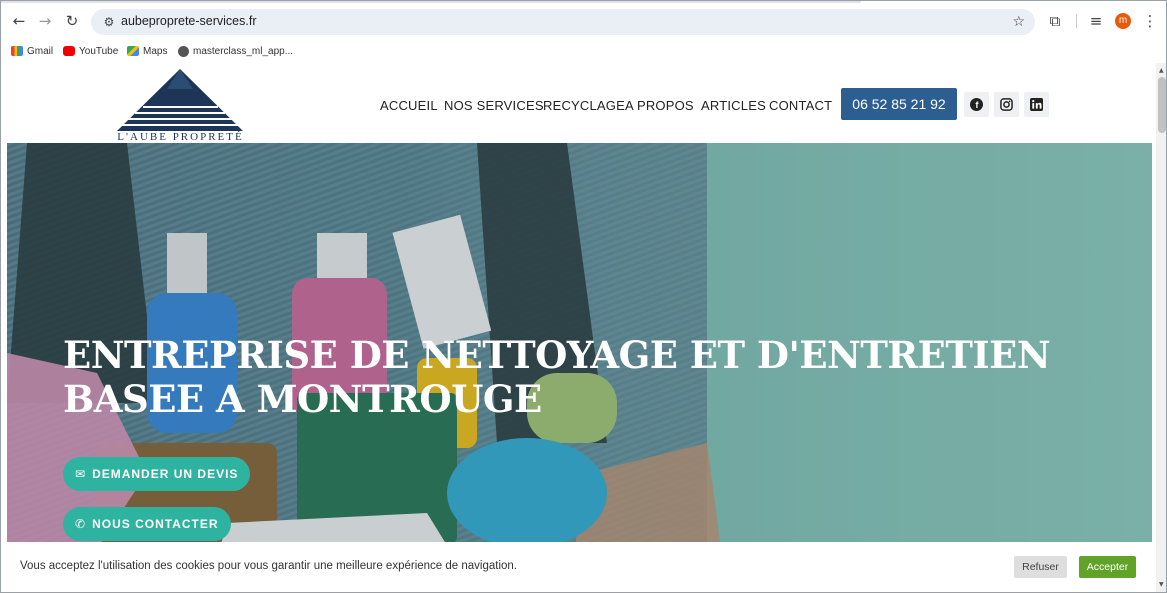 The image size is (1167, 593). What do you see at coordinates (180, 137) in the screenshot?
I see `logo-text: L'AUBE PROPRETÉ` at bounding box center [180, 137].